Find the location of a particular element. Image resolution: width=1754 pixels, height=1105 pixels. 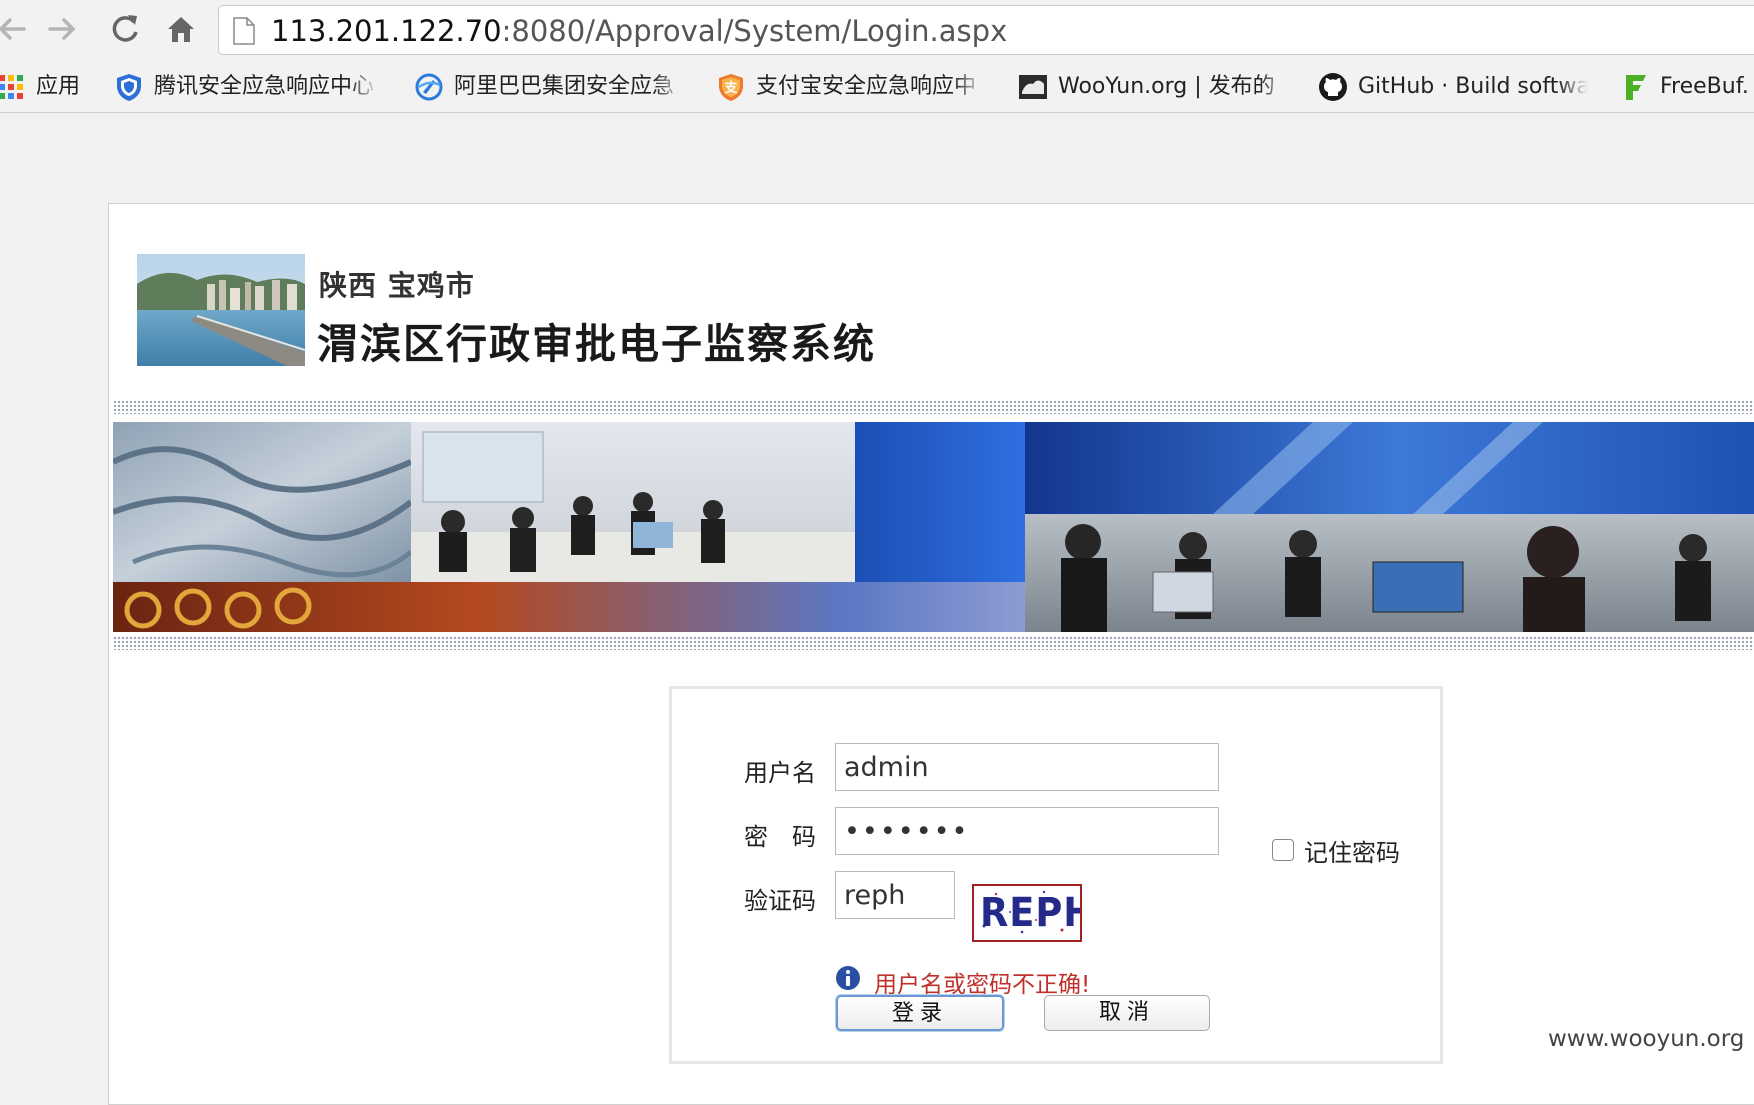

alipay-shield-icon: 支 is located at coordinates (731, 87).